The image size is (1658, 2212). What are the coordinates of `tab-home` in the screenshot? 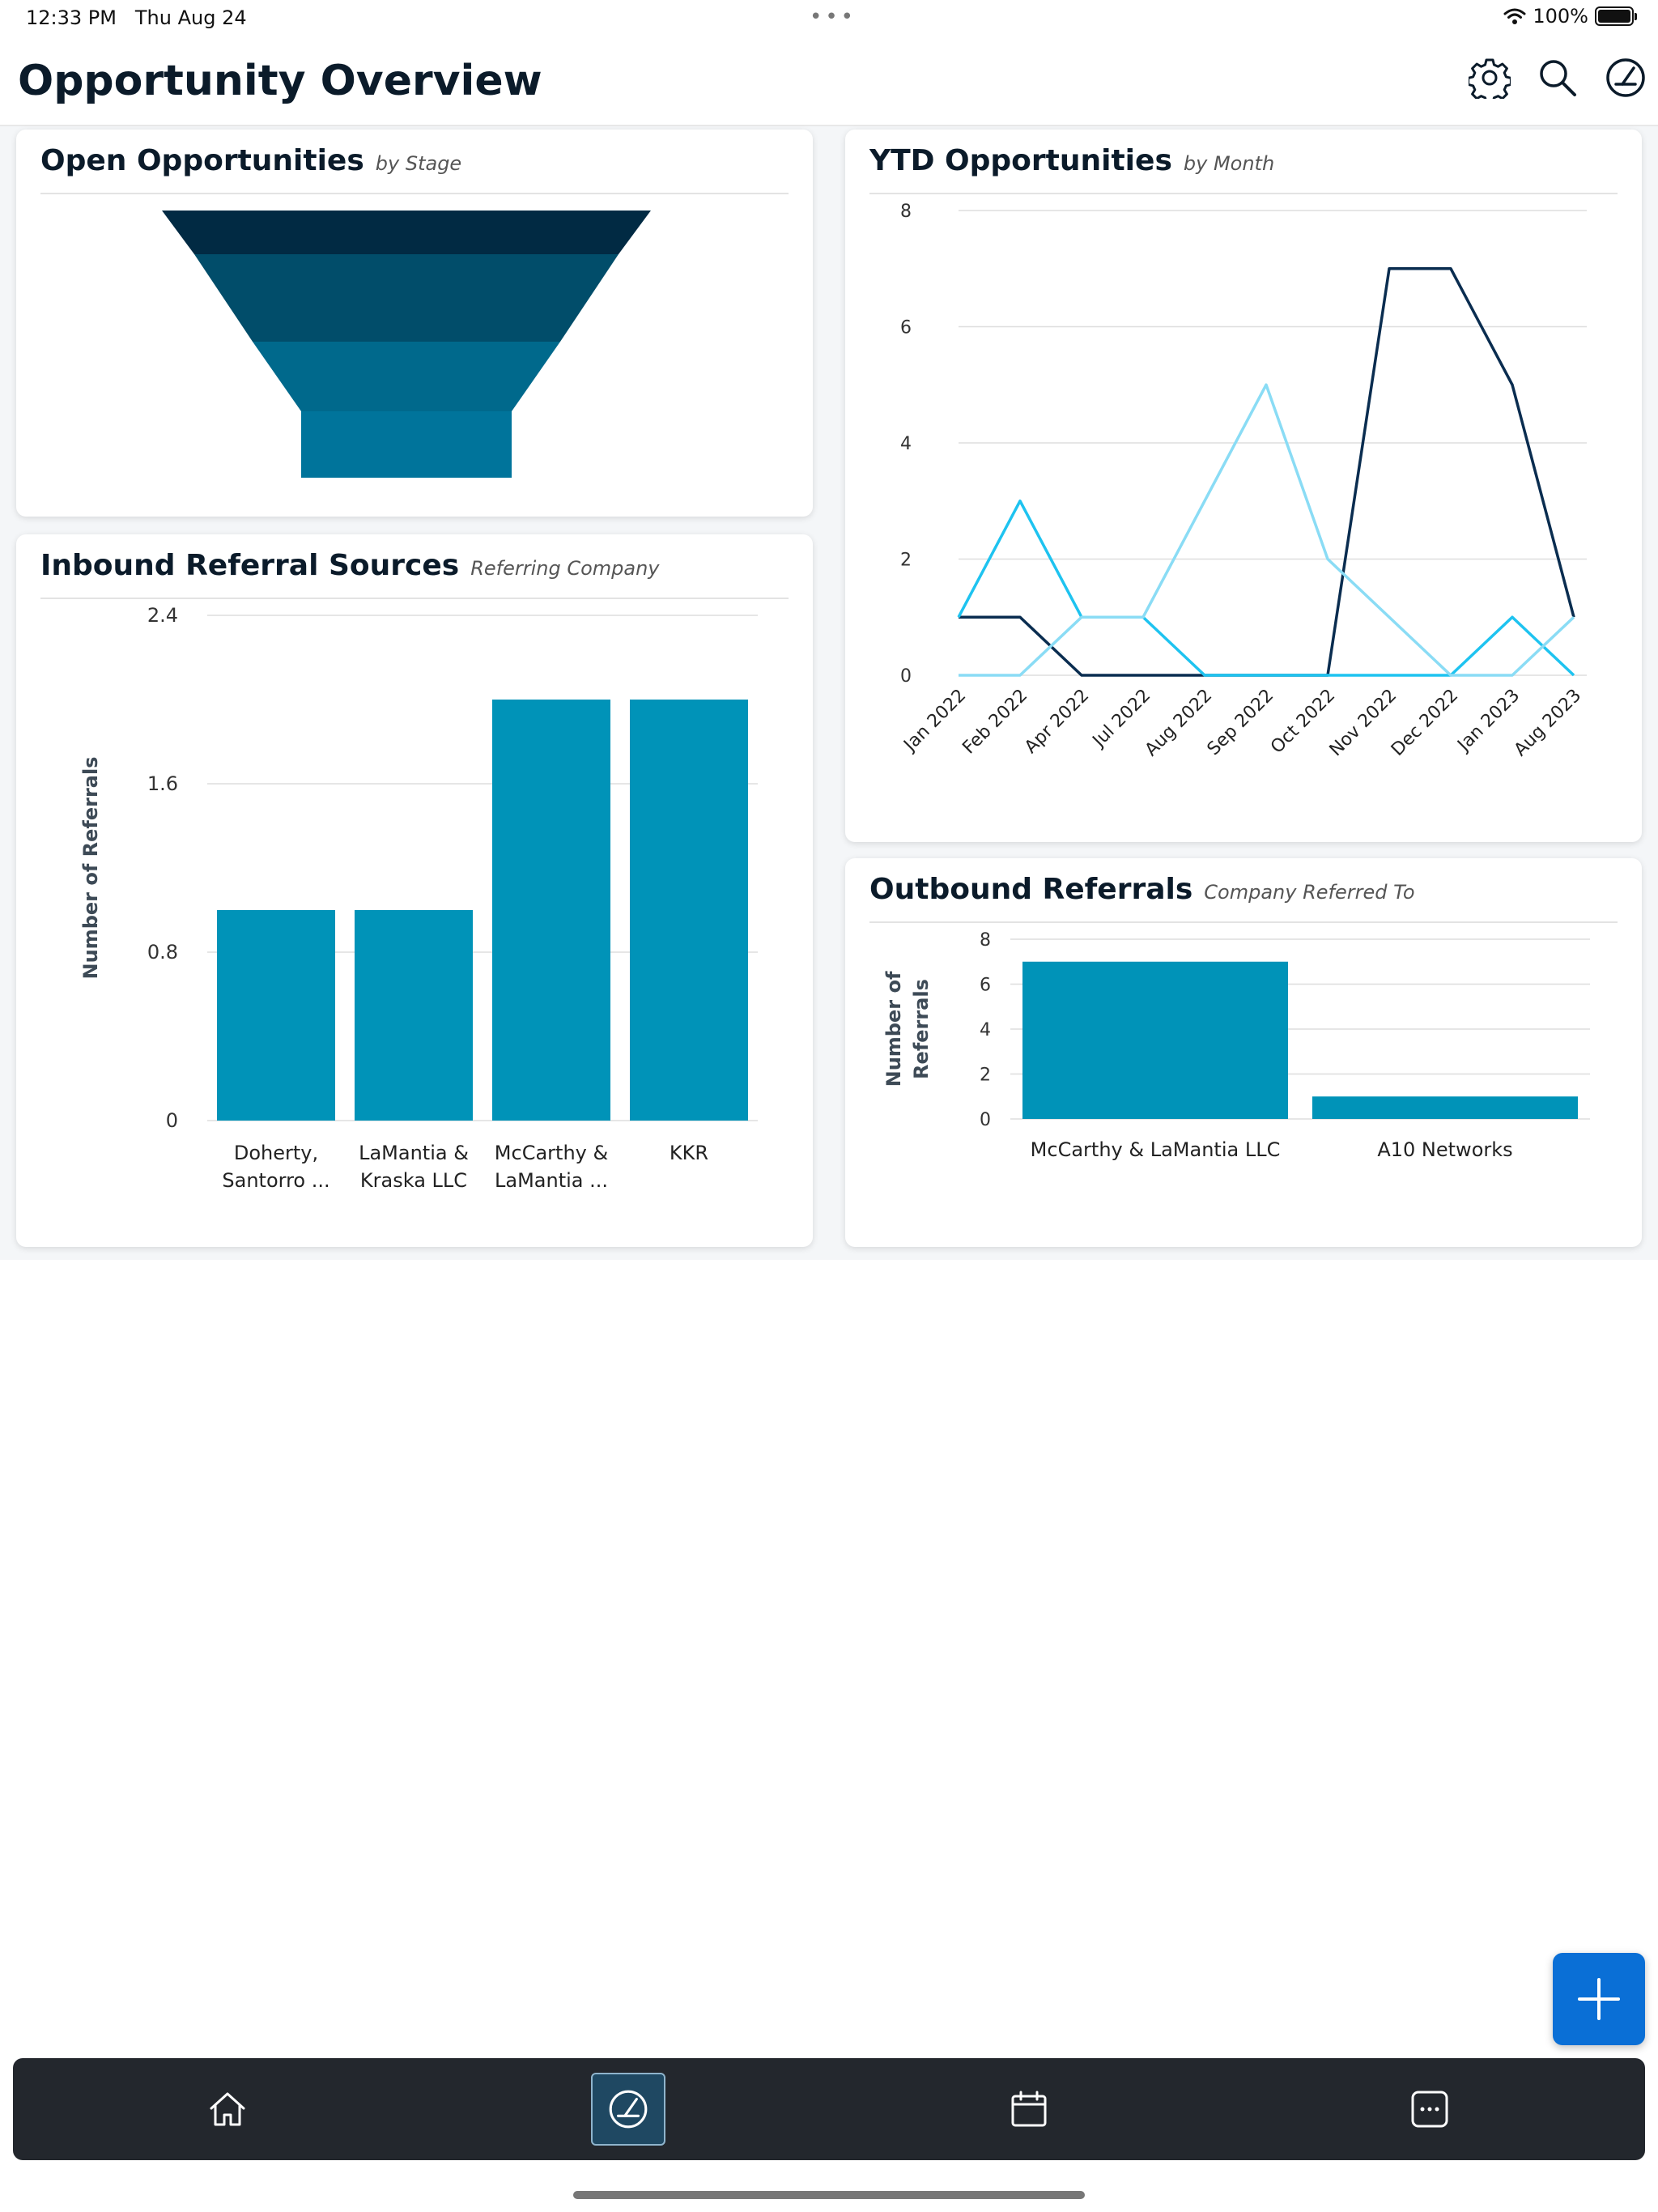 It's located at (227, 2110).